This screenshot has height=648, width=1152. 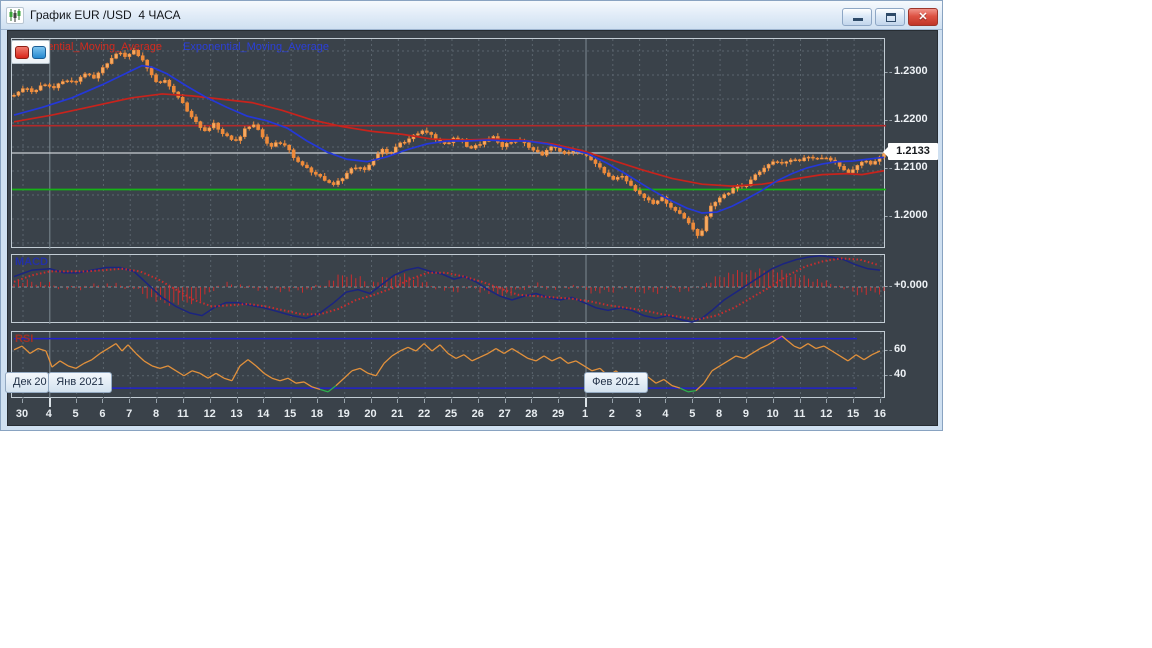 What do you see at coordinates (80, 382) in the screenshot?
I see `month-box-jan: Янв 2021` at bounding box center [80, 382].